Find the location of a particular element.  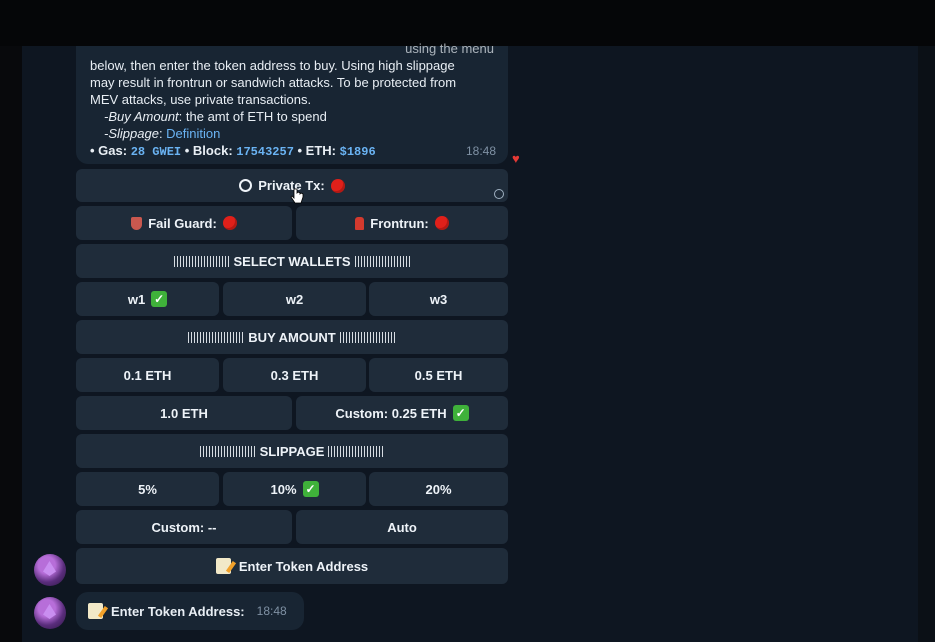

wallet-w3-button: w3 is located at coordinates (438, 299).